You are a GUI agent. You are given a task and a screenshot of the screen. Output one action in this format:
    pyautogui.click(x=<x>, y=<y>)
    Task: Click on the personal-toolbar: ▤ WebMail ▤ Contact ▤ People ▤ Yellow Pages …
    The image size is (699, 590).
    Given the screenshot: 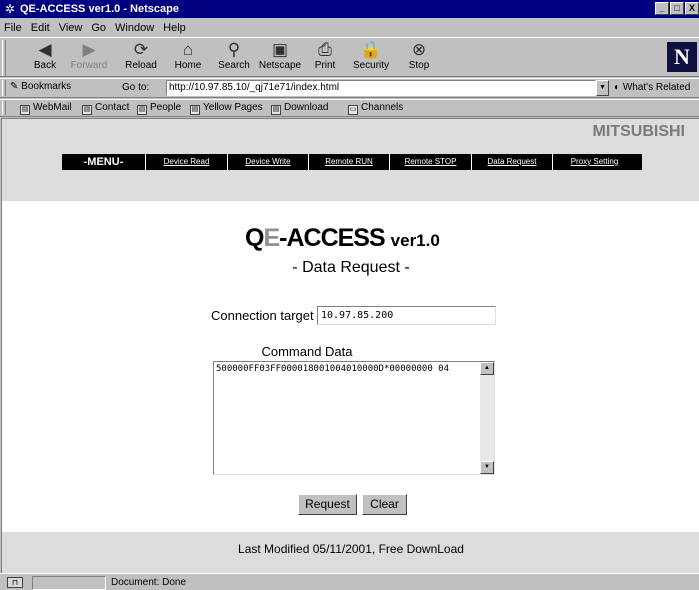 What is the action you would take?
    pyautogui.click(x=349, y=108)
    